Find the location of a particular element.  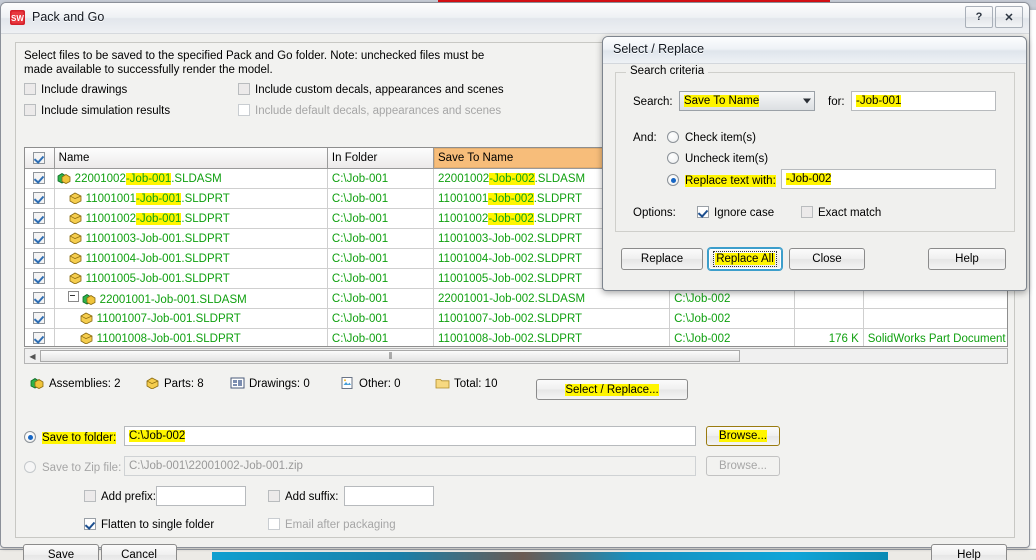

uncheck-items-radio: Uncheck item(s) is located at coordinates (717, 158).